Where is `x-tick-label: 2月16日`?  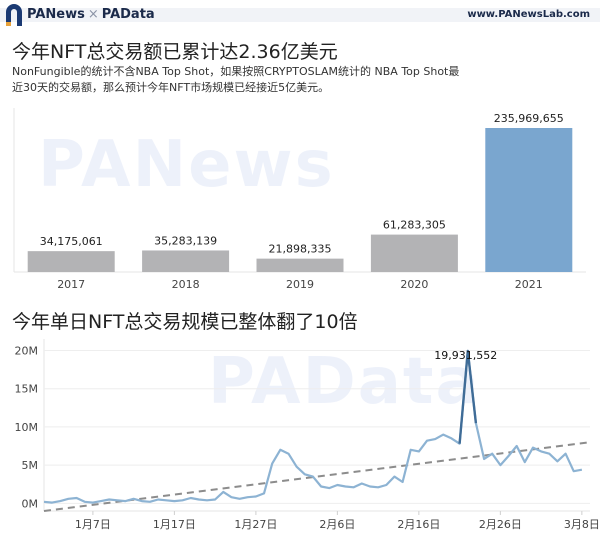 x-tick-label: 2月16日 is located at coordinates (418, 524).